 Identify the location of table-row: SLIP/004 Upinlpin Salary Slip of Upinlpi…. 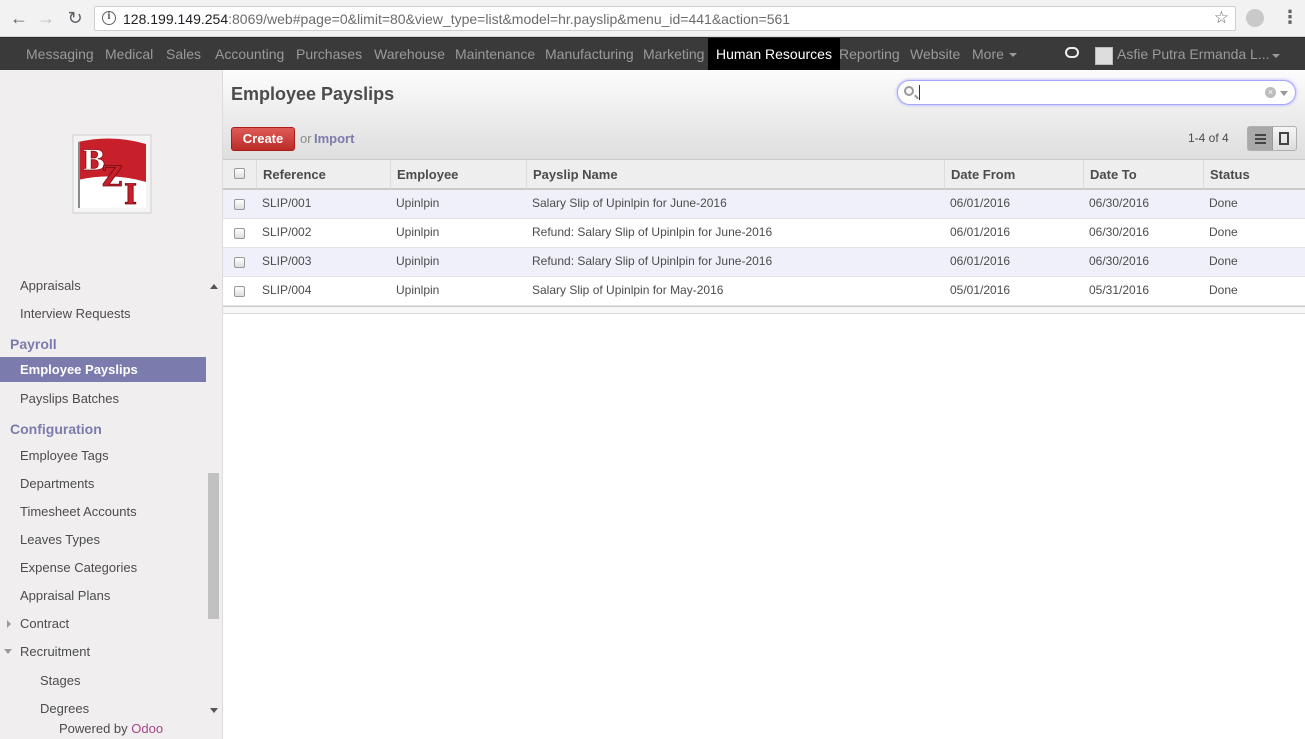
(764, 291).